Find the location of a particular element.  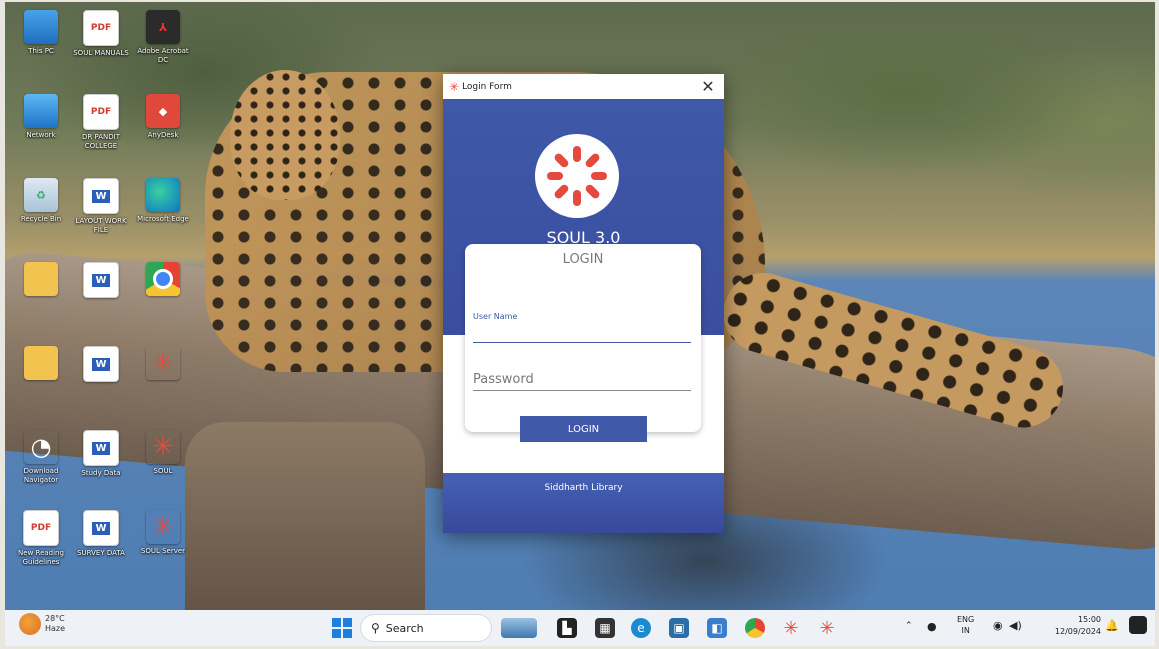

desktop-icon-folder is located at coordinates (41, 296).